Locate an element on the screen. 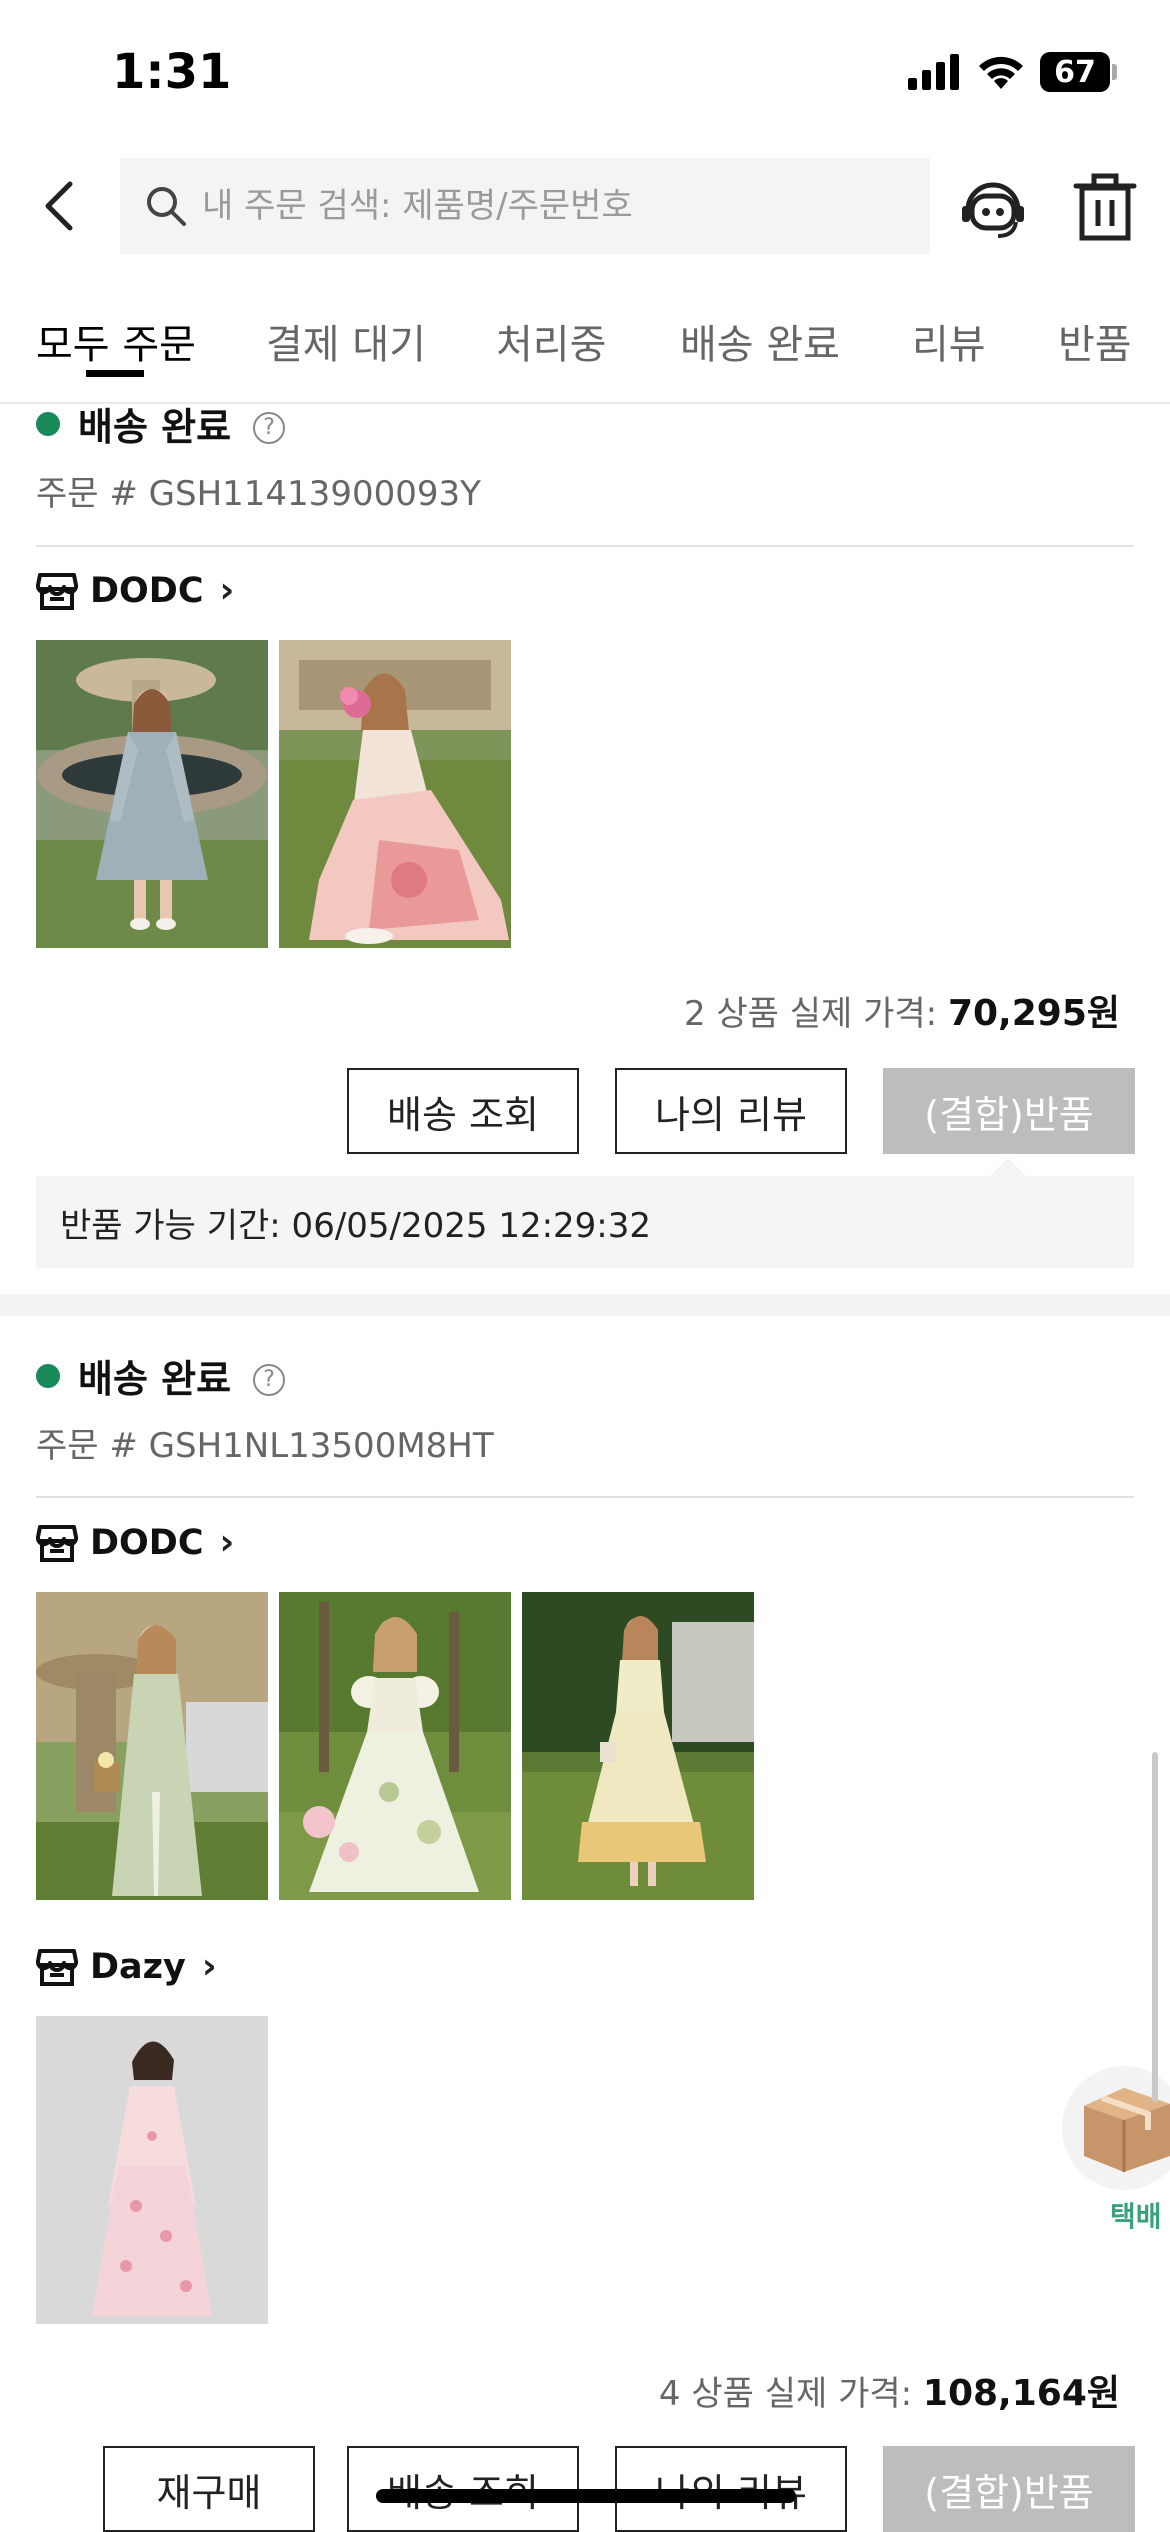 This screenshot has height=2532, width=1170. status-icons: 67 is located at coordinates (1012, 72).